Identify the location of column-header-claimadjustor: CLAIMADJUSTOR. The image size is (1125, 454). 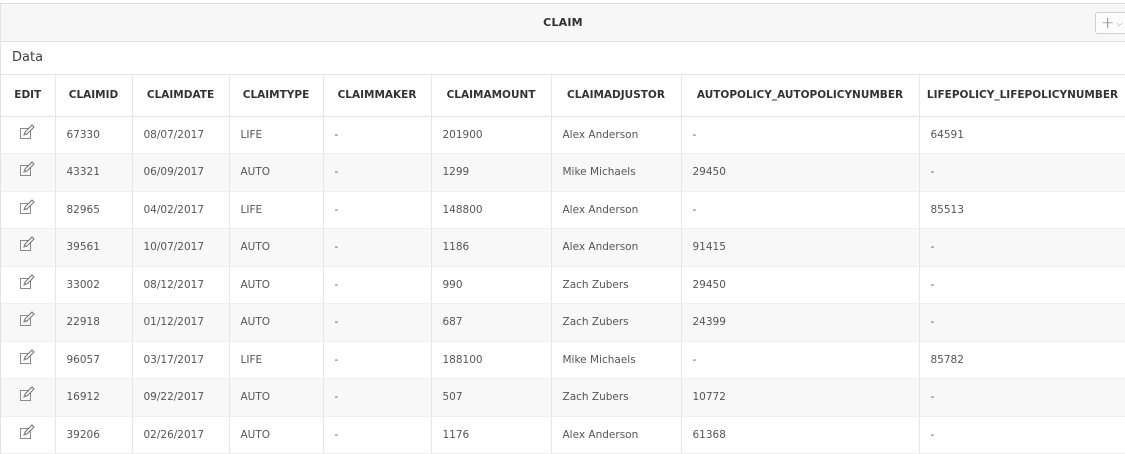
(616, 96).